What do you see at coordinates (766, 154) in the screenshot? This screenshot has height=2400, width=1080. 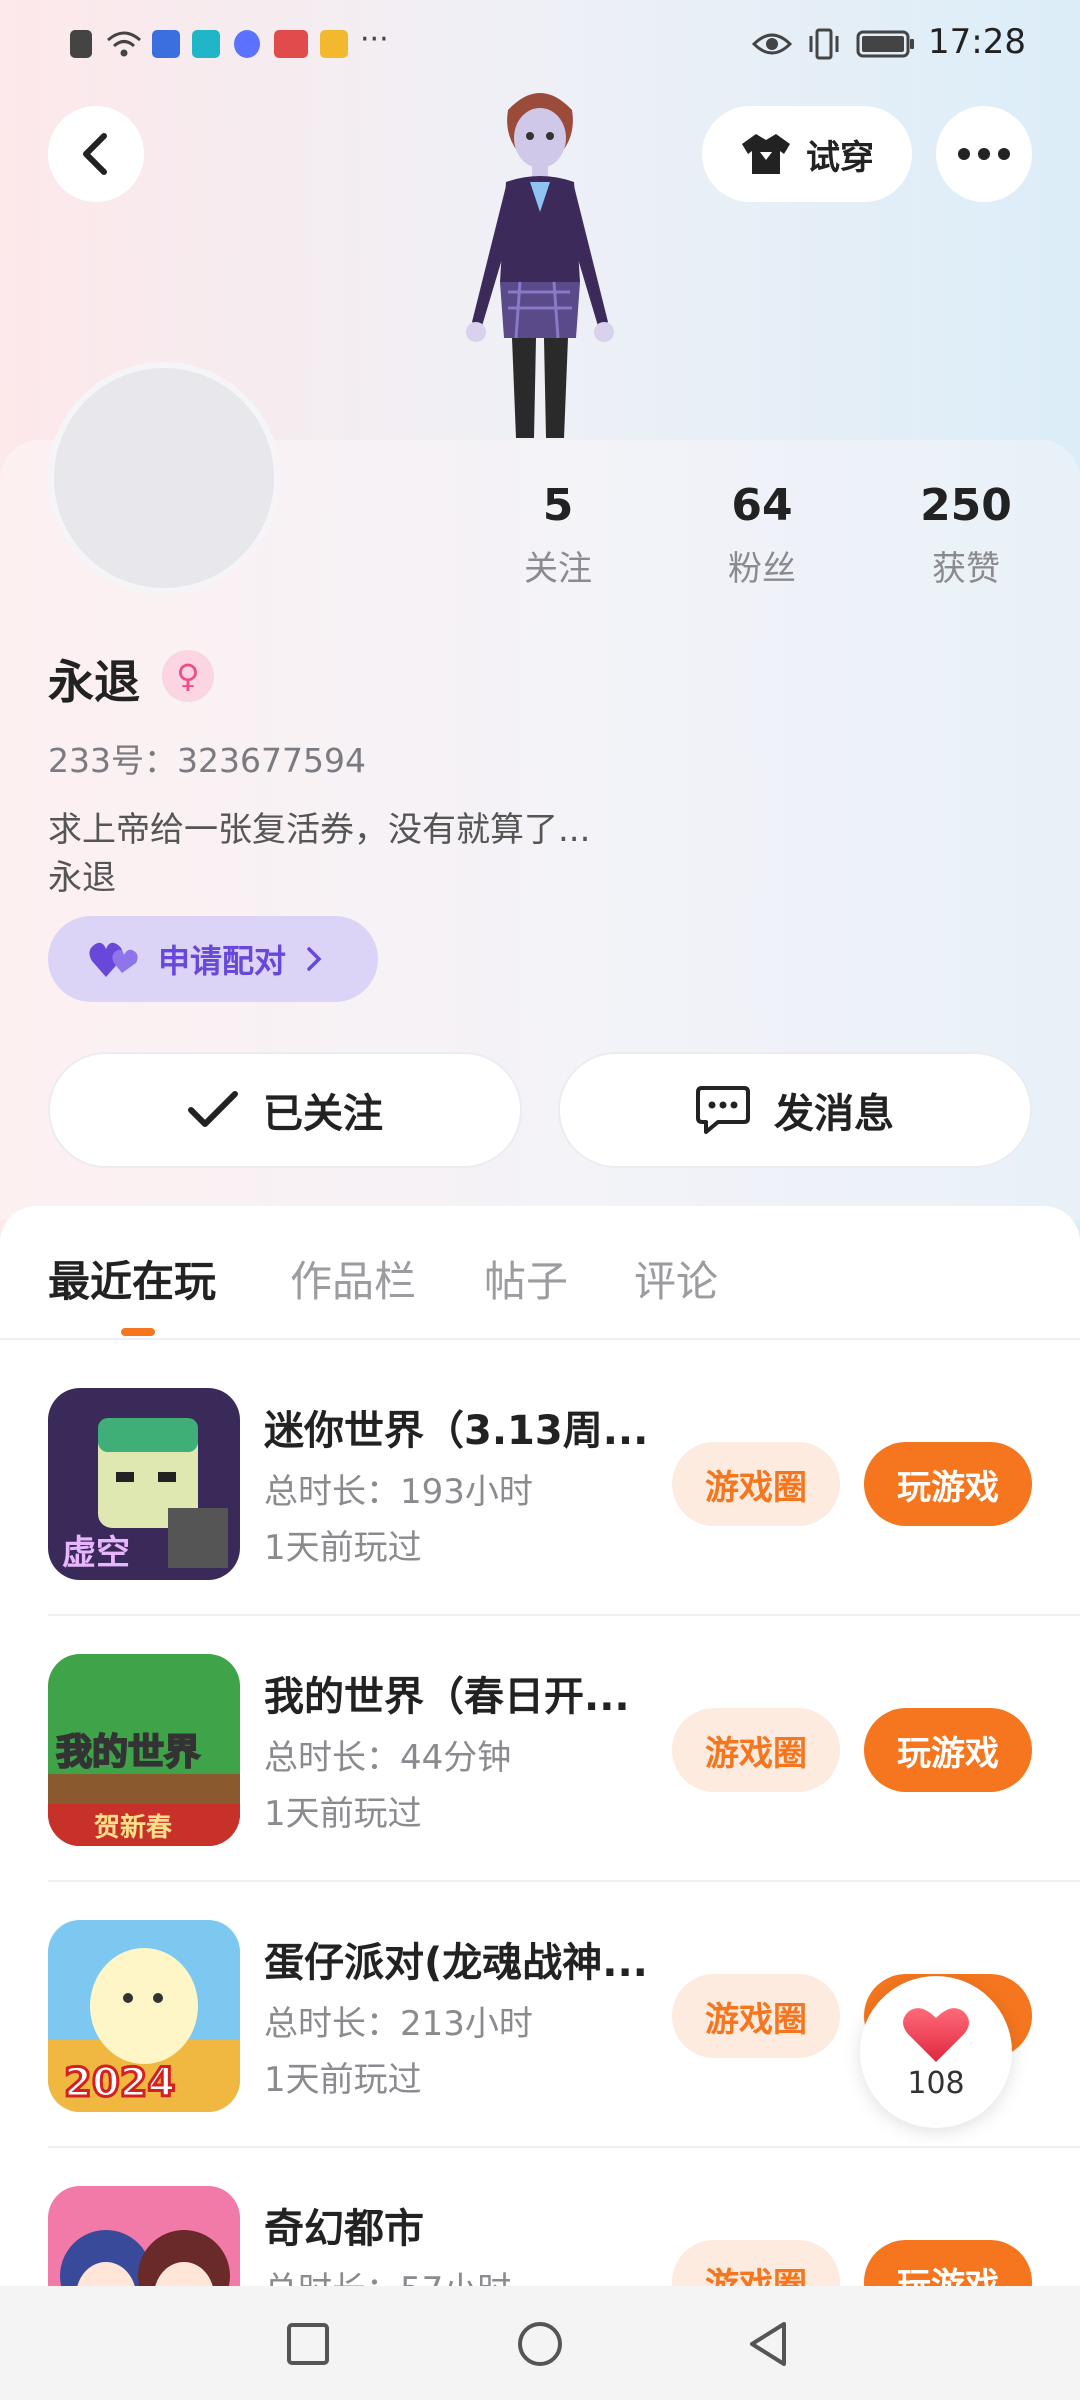 I see `shirt-icon` at bounding box center [766, 154].